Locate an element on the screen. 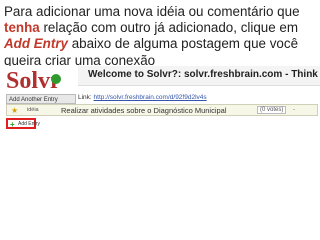 This screenshot has height=240, width=320. solvr-logo-icon: Solvr is located at coordinates (39, 80).